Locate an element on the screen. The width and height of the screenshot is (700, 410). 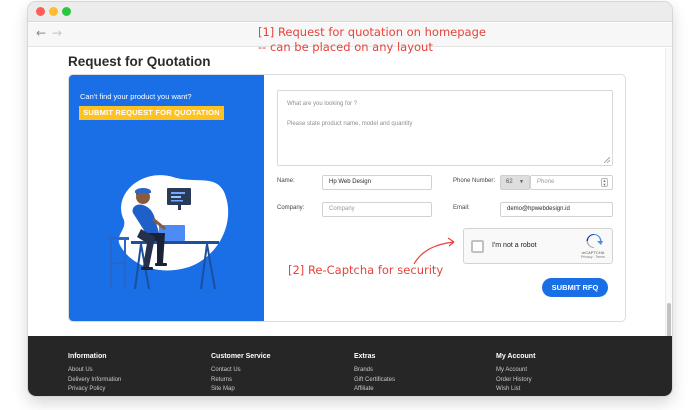
footer-heading: Customer Service is located at coordinates (241, 356).